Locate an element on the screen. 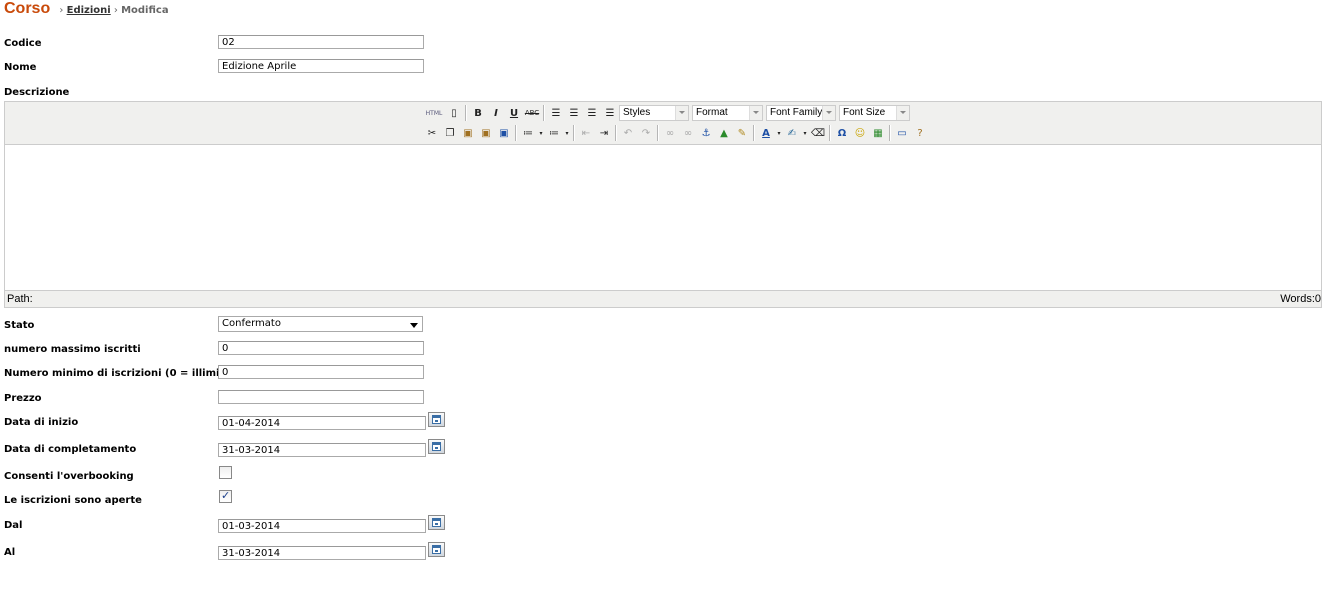  editor-path: Path: is located at coordinates (20, 299).